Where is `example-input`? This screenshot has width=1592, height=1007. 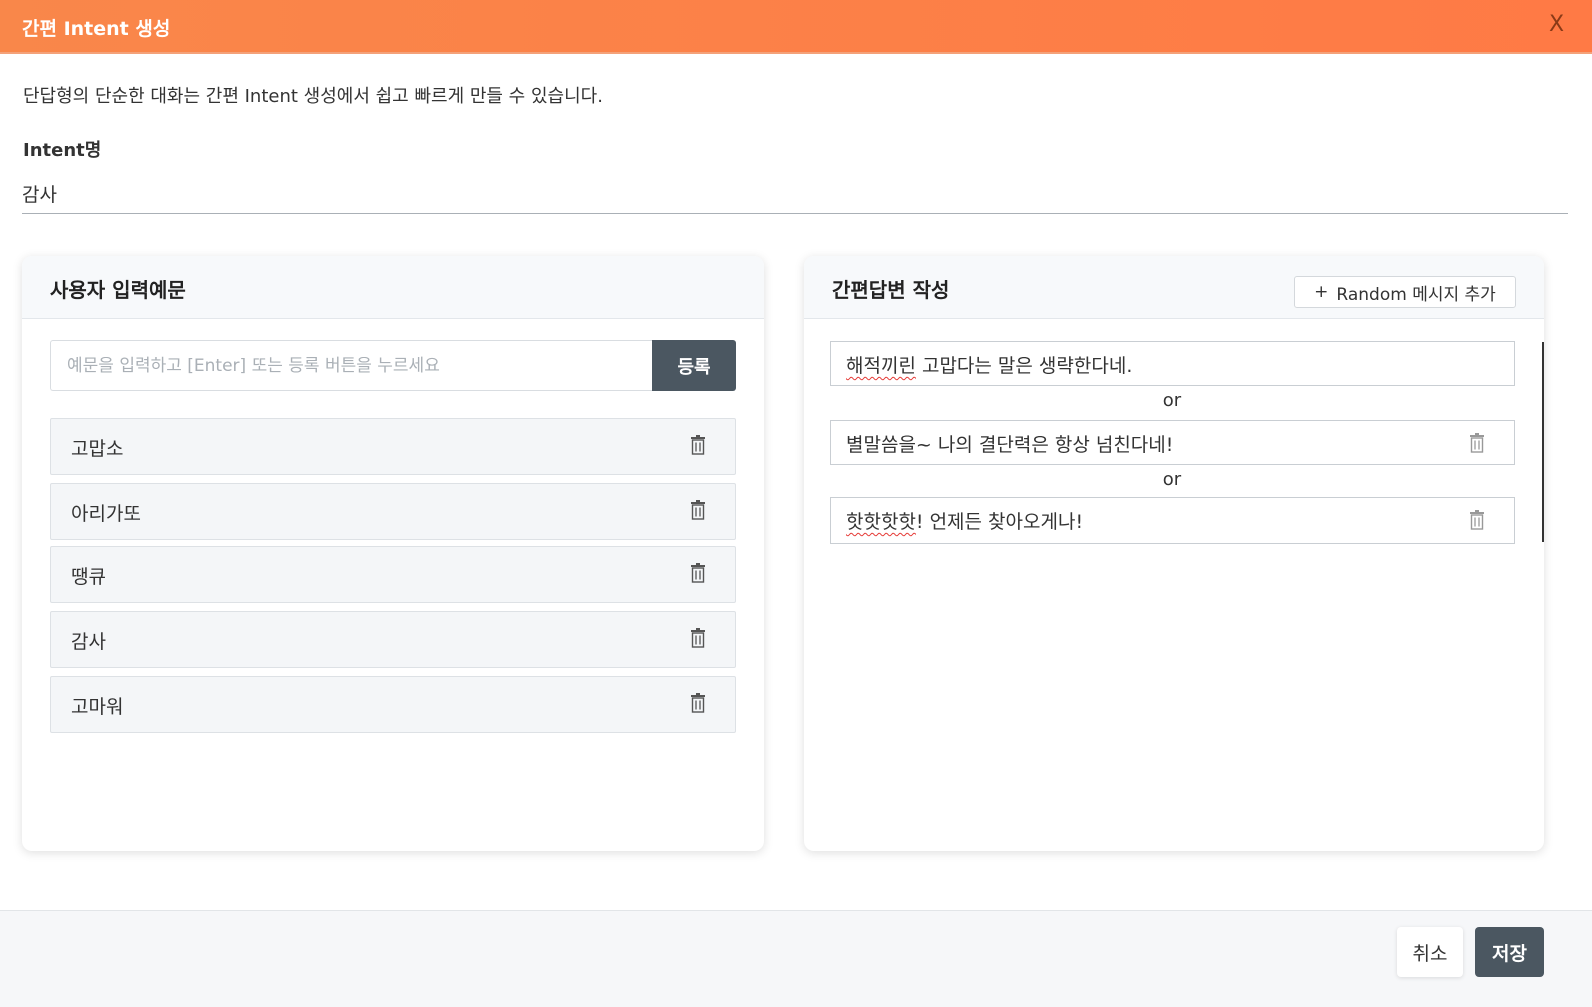
example-input is located at coordinates (352, 365).